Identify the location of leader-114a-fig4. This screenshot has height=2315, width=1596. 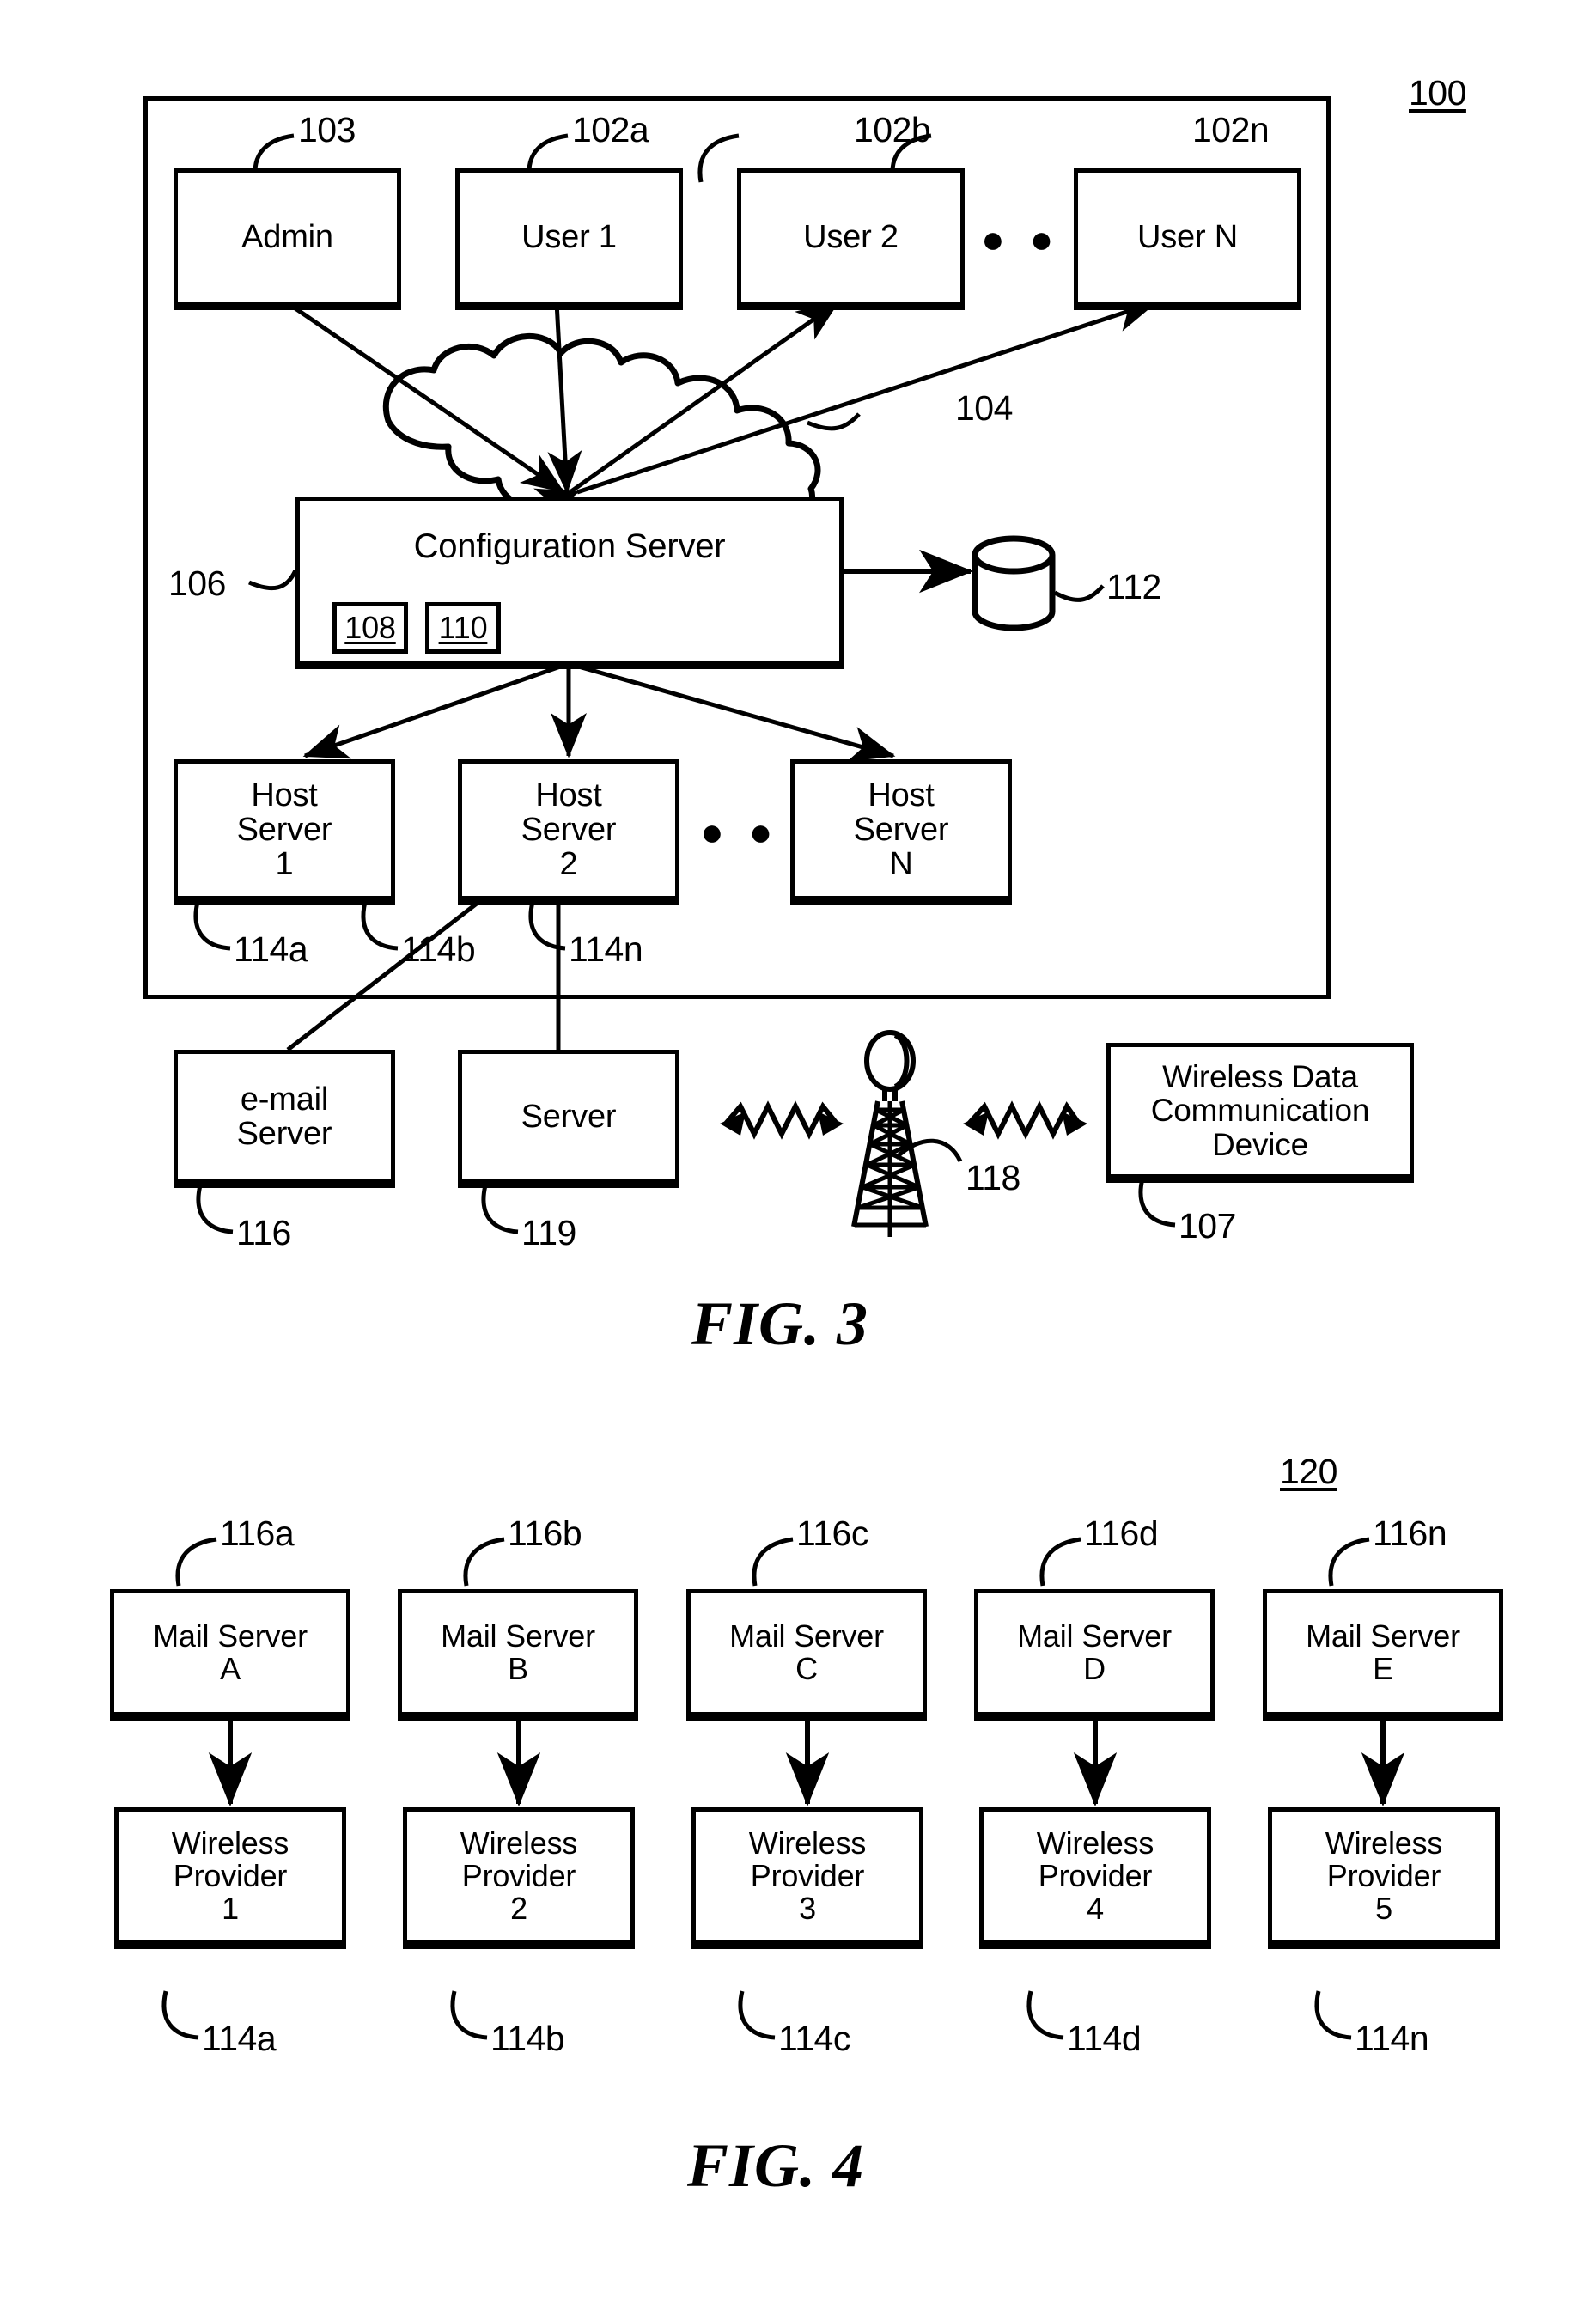
(180, 2015).